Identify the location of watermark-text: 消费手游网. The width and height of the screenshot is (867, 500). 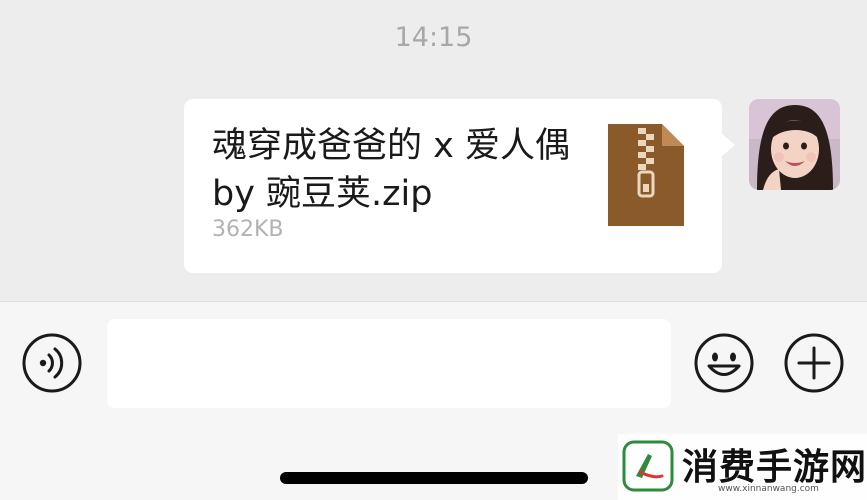
(774, 467).